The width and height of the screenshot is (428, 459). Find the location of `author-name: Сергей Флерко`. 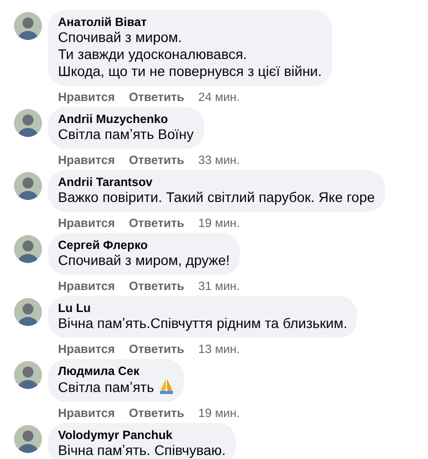

author-name: Сергей Флерко is located at coordinates (144, 245).